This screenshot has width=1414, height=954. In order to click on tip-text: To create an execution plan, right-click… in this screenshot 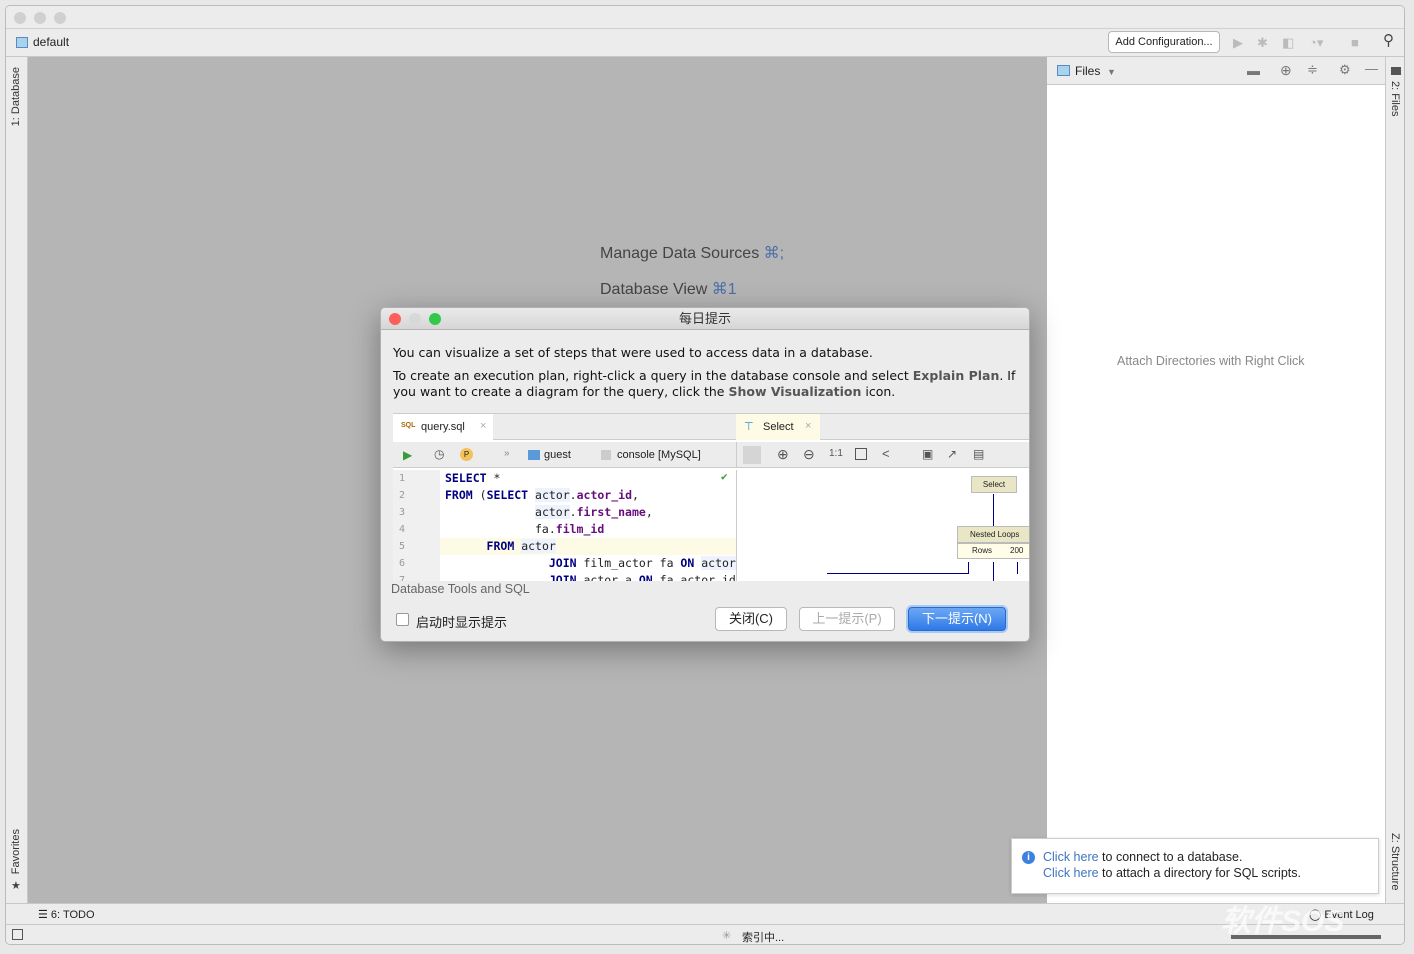, I will do `click(653, 375)`.